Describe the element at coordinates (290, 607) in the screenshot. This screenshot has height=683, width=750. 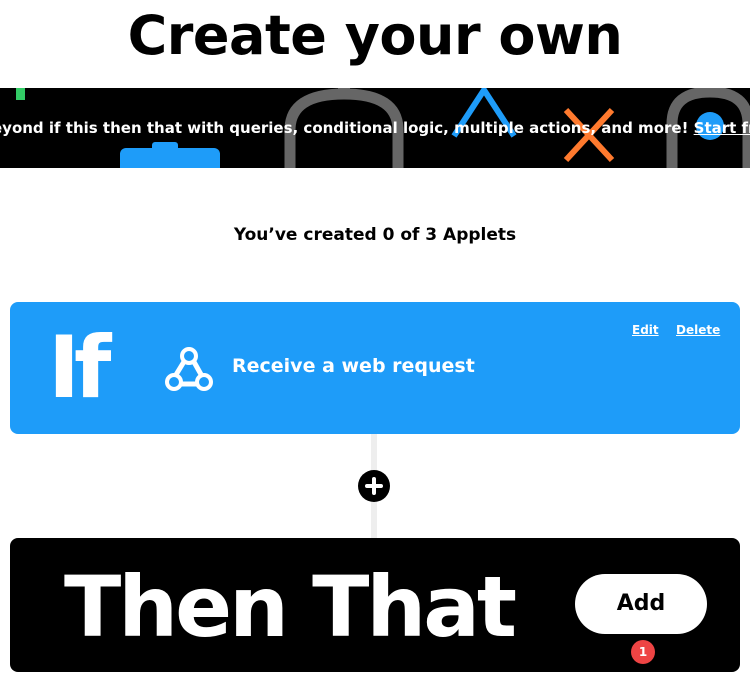
I see `then-that-label: Then That` at that location.